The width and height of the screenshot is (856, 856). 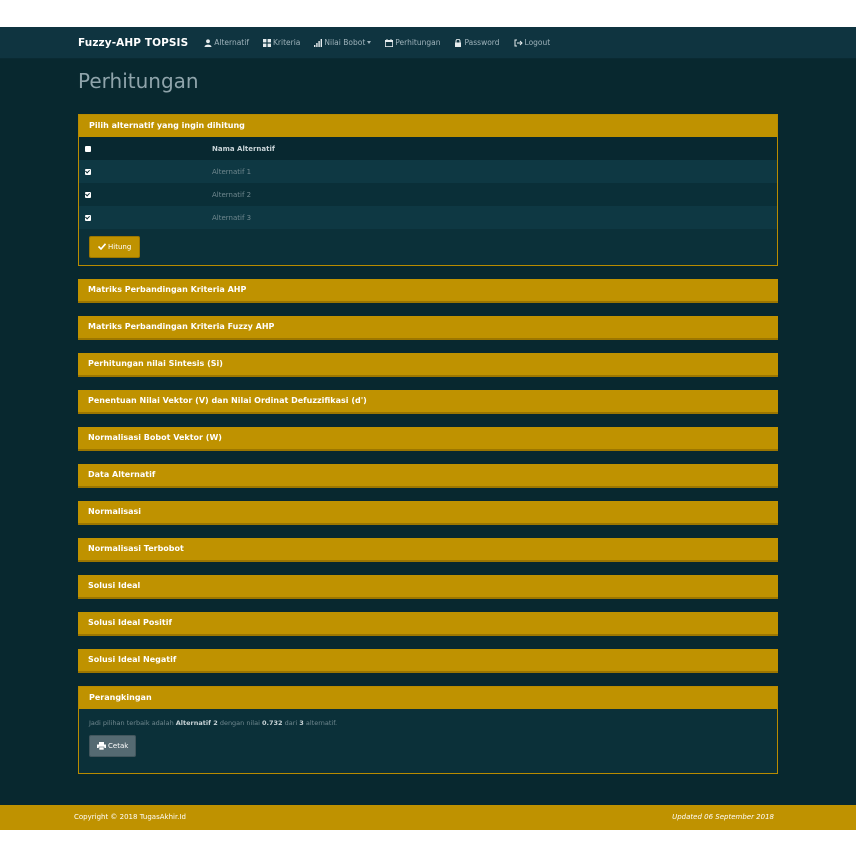 I want to click on ranking-heading: Perangkingan, so click(x=428, y=698).